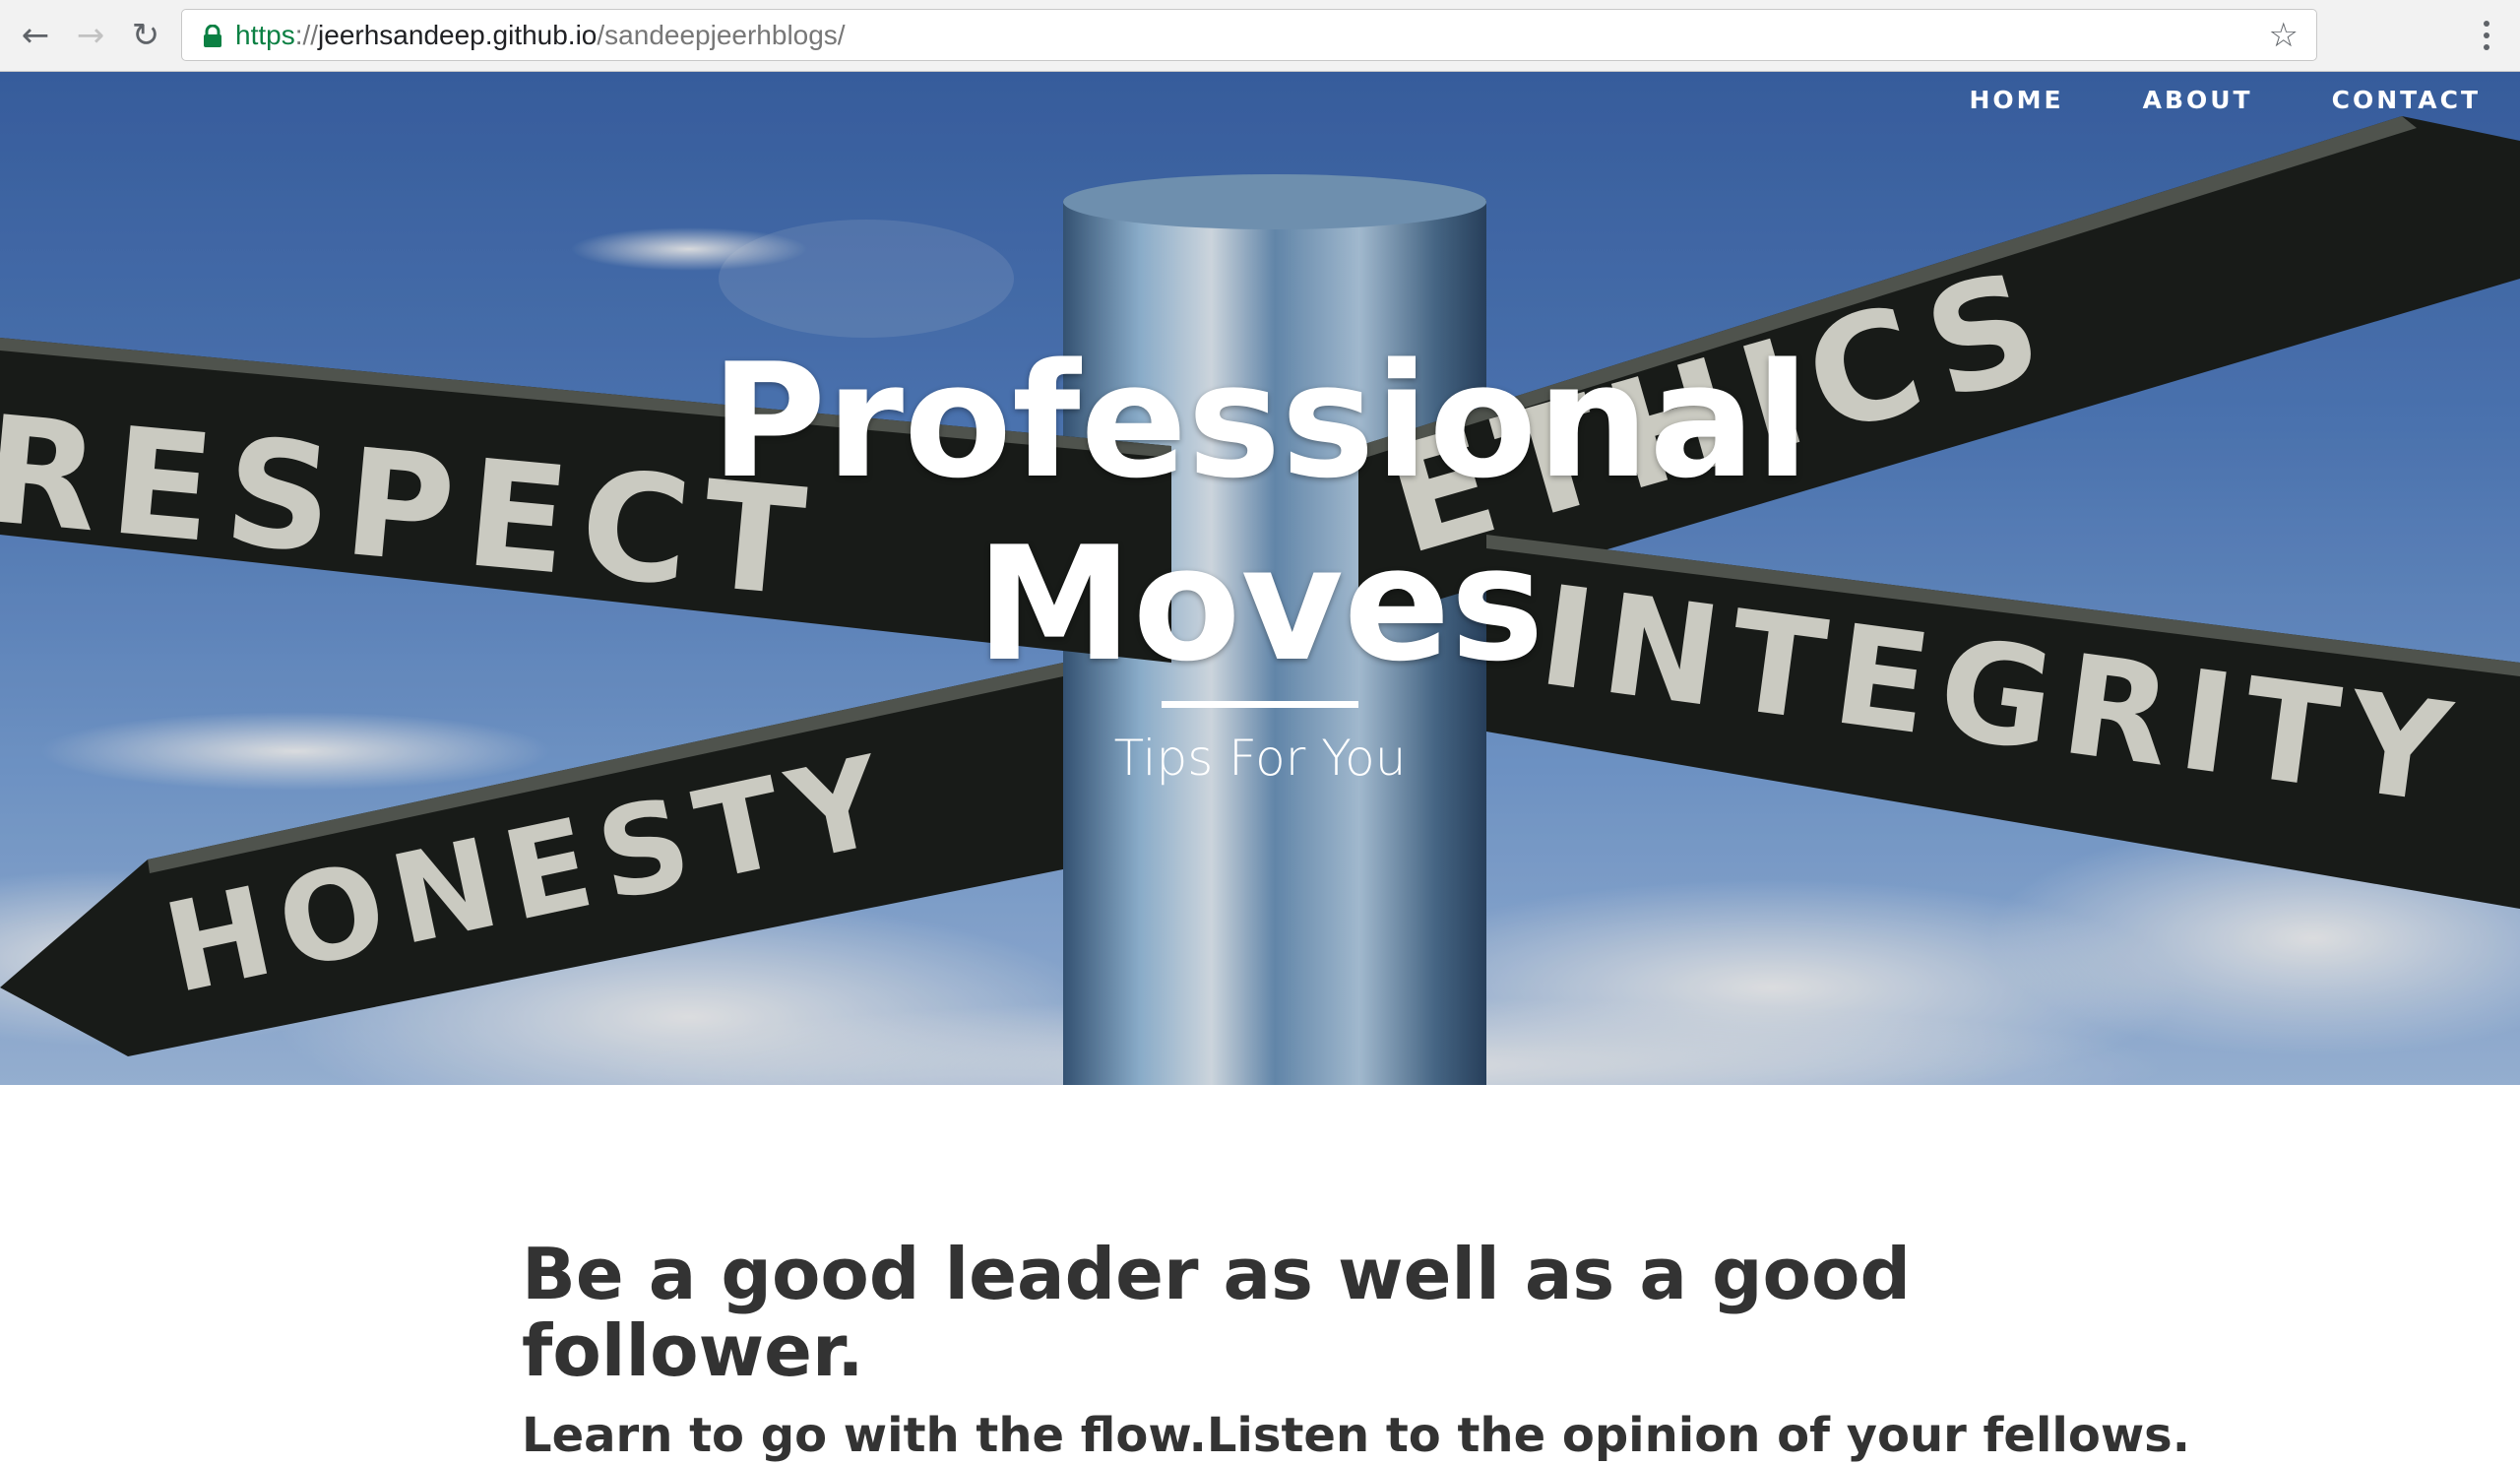  Describe the element at coordinates (265, 35) in the screenshot. I see `url-scheme: https` at that location.